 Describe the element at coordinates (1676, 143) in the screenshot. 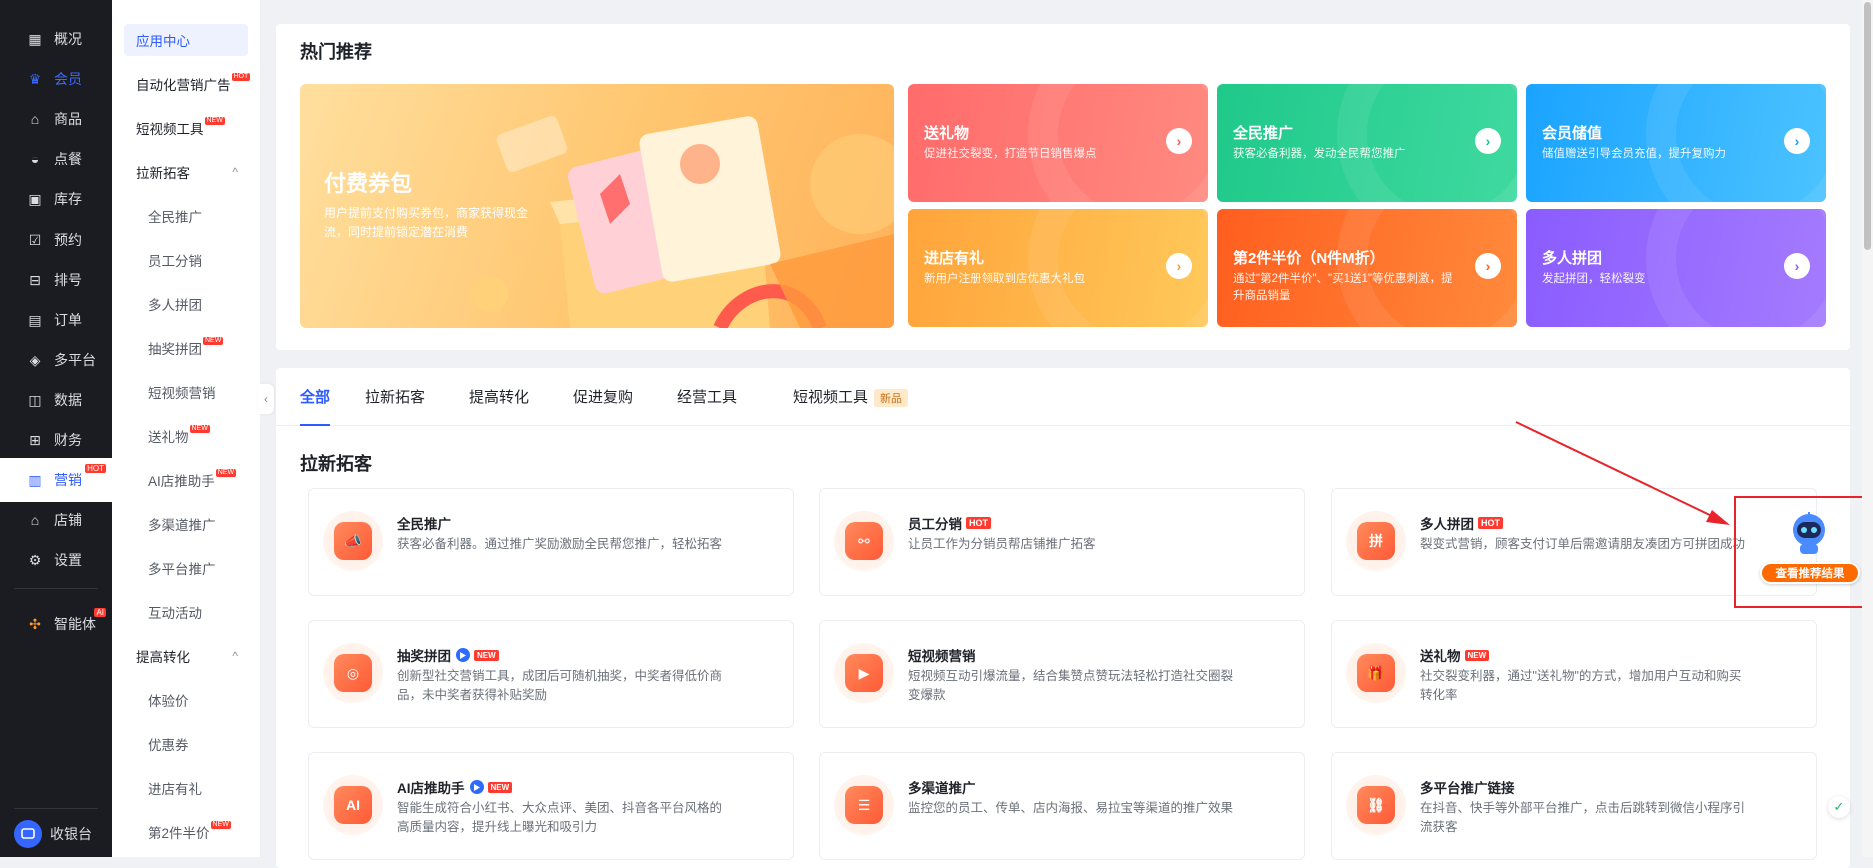

I see `hot-card-2: 会员储值 储值赠送引导会员充值，提升复购力 ›` at that location.